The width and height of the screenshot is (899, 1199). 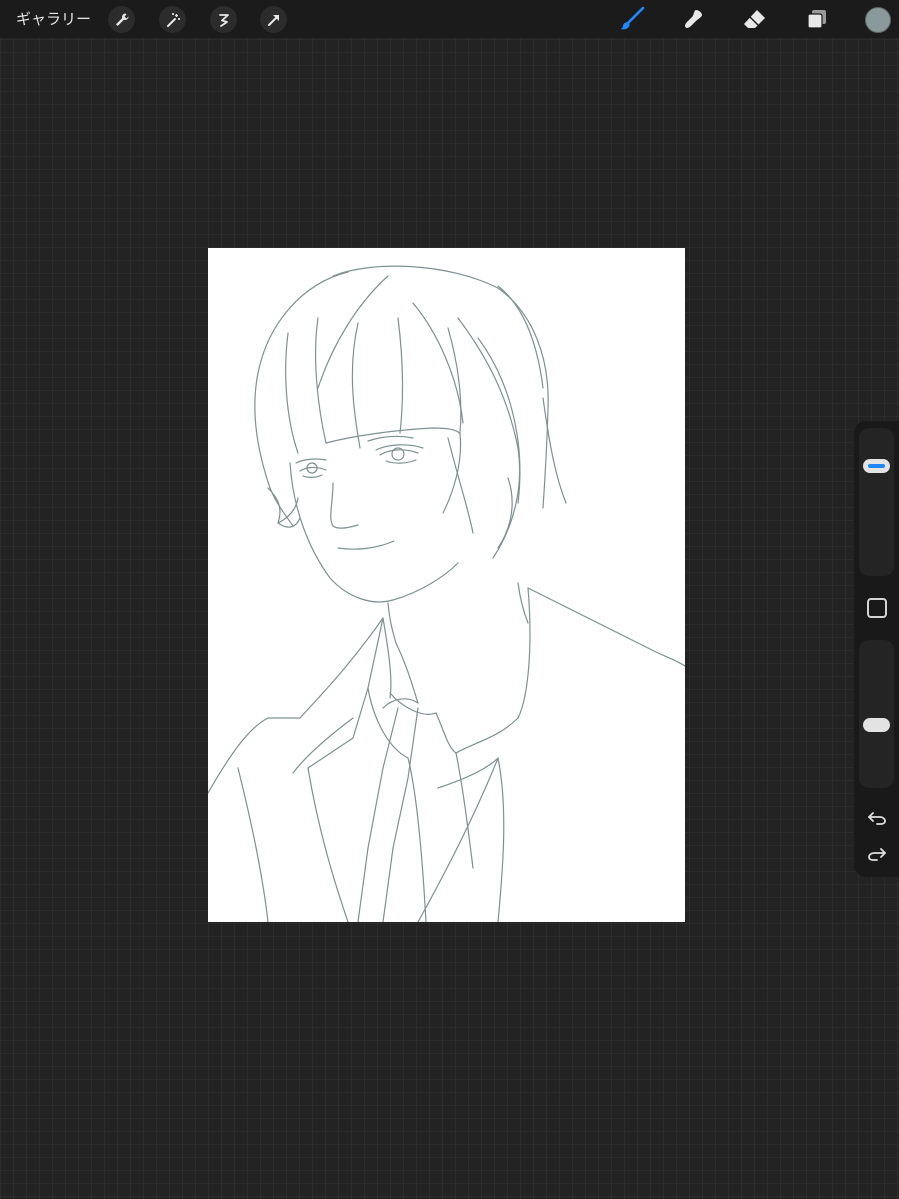 I want to click on opacity-slider, so click(x=876, y=714).